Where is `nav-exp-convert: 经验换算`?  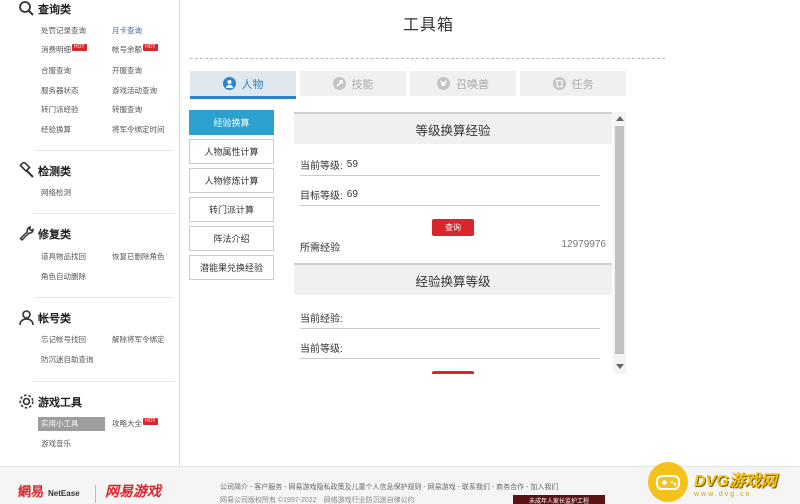
nav-exp-convert: 经验换算 is located at coordinates (231, 122).